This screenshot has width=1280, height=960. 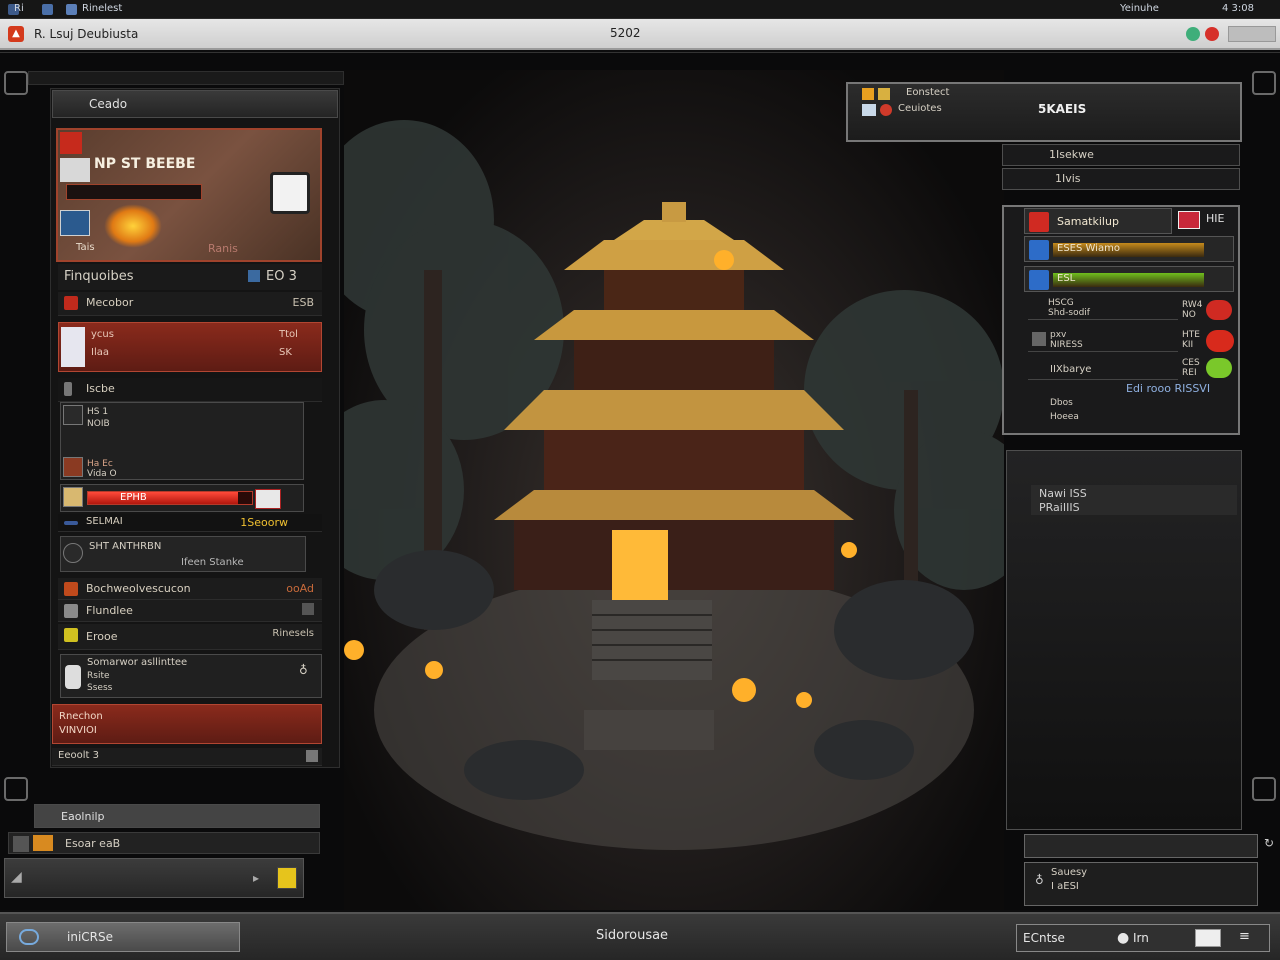 I want to click on party-icon, so click(x=1039, y=222).